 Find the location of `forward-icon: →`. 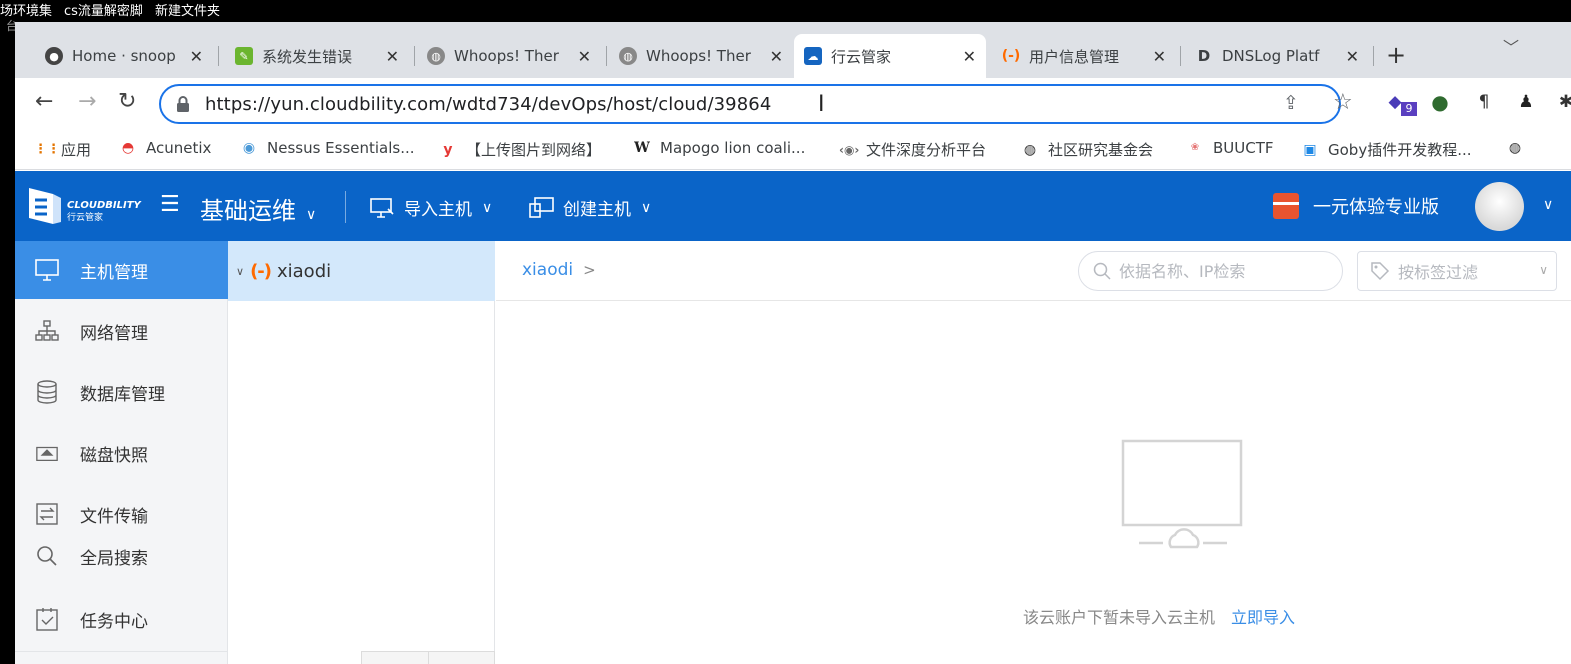

forward-icon: → is located at coordinates (87, 102).